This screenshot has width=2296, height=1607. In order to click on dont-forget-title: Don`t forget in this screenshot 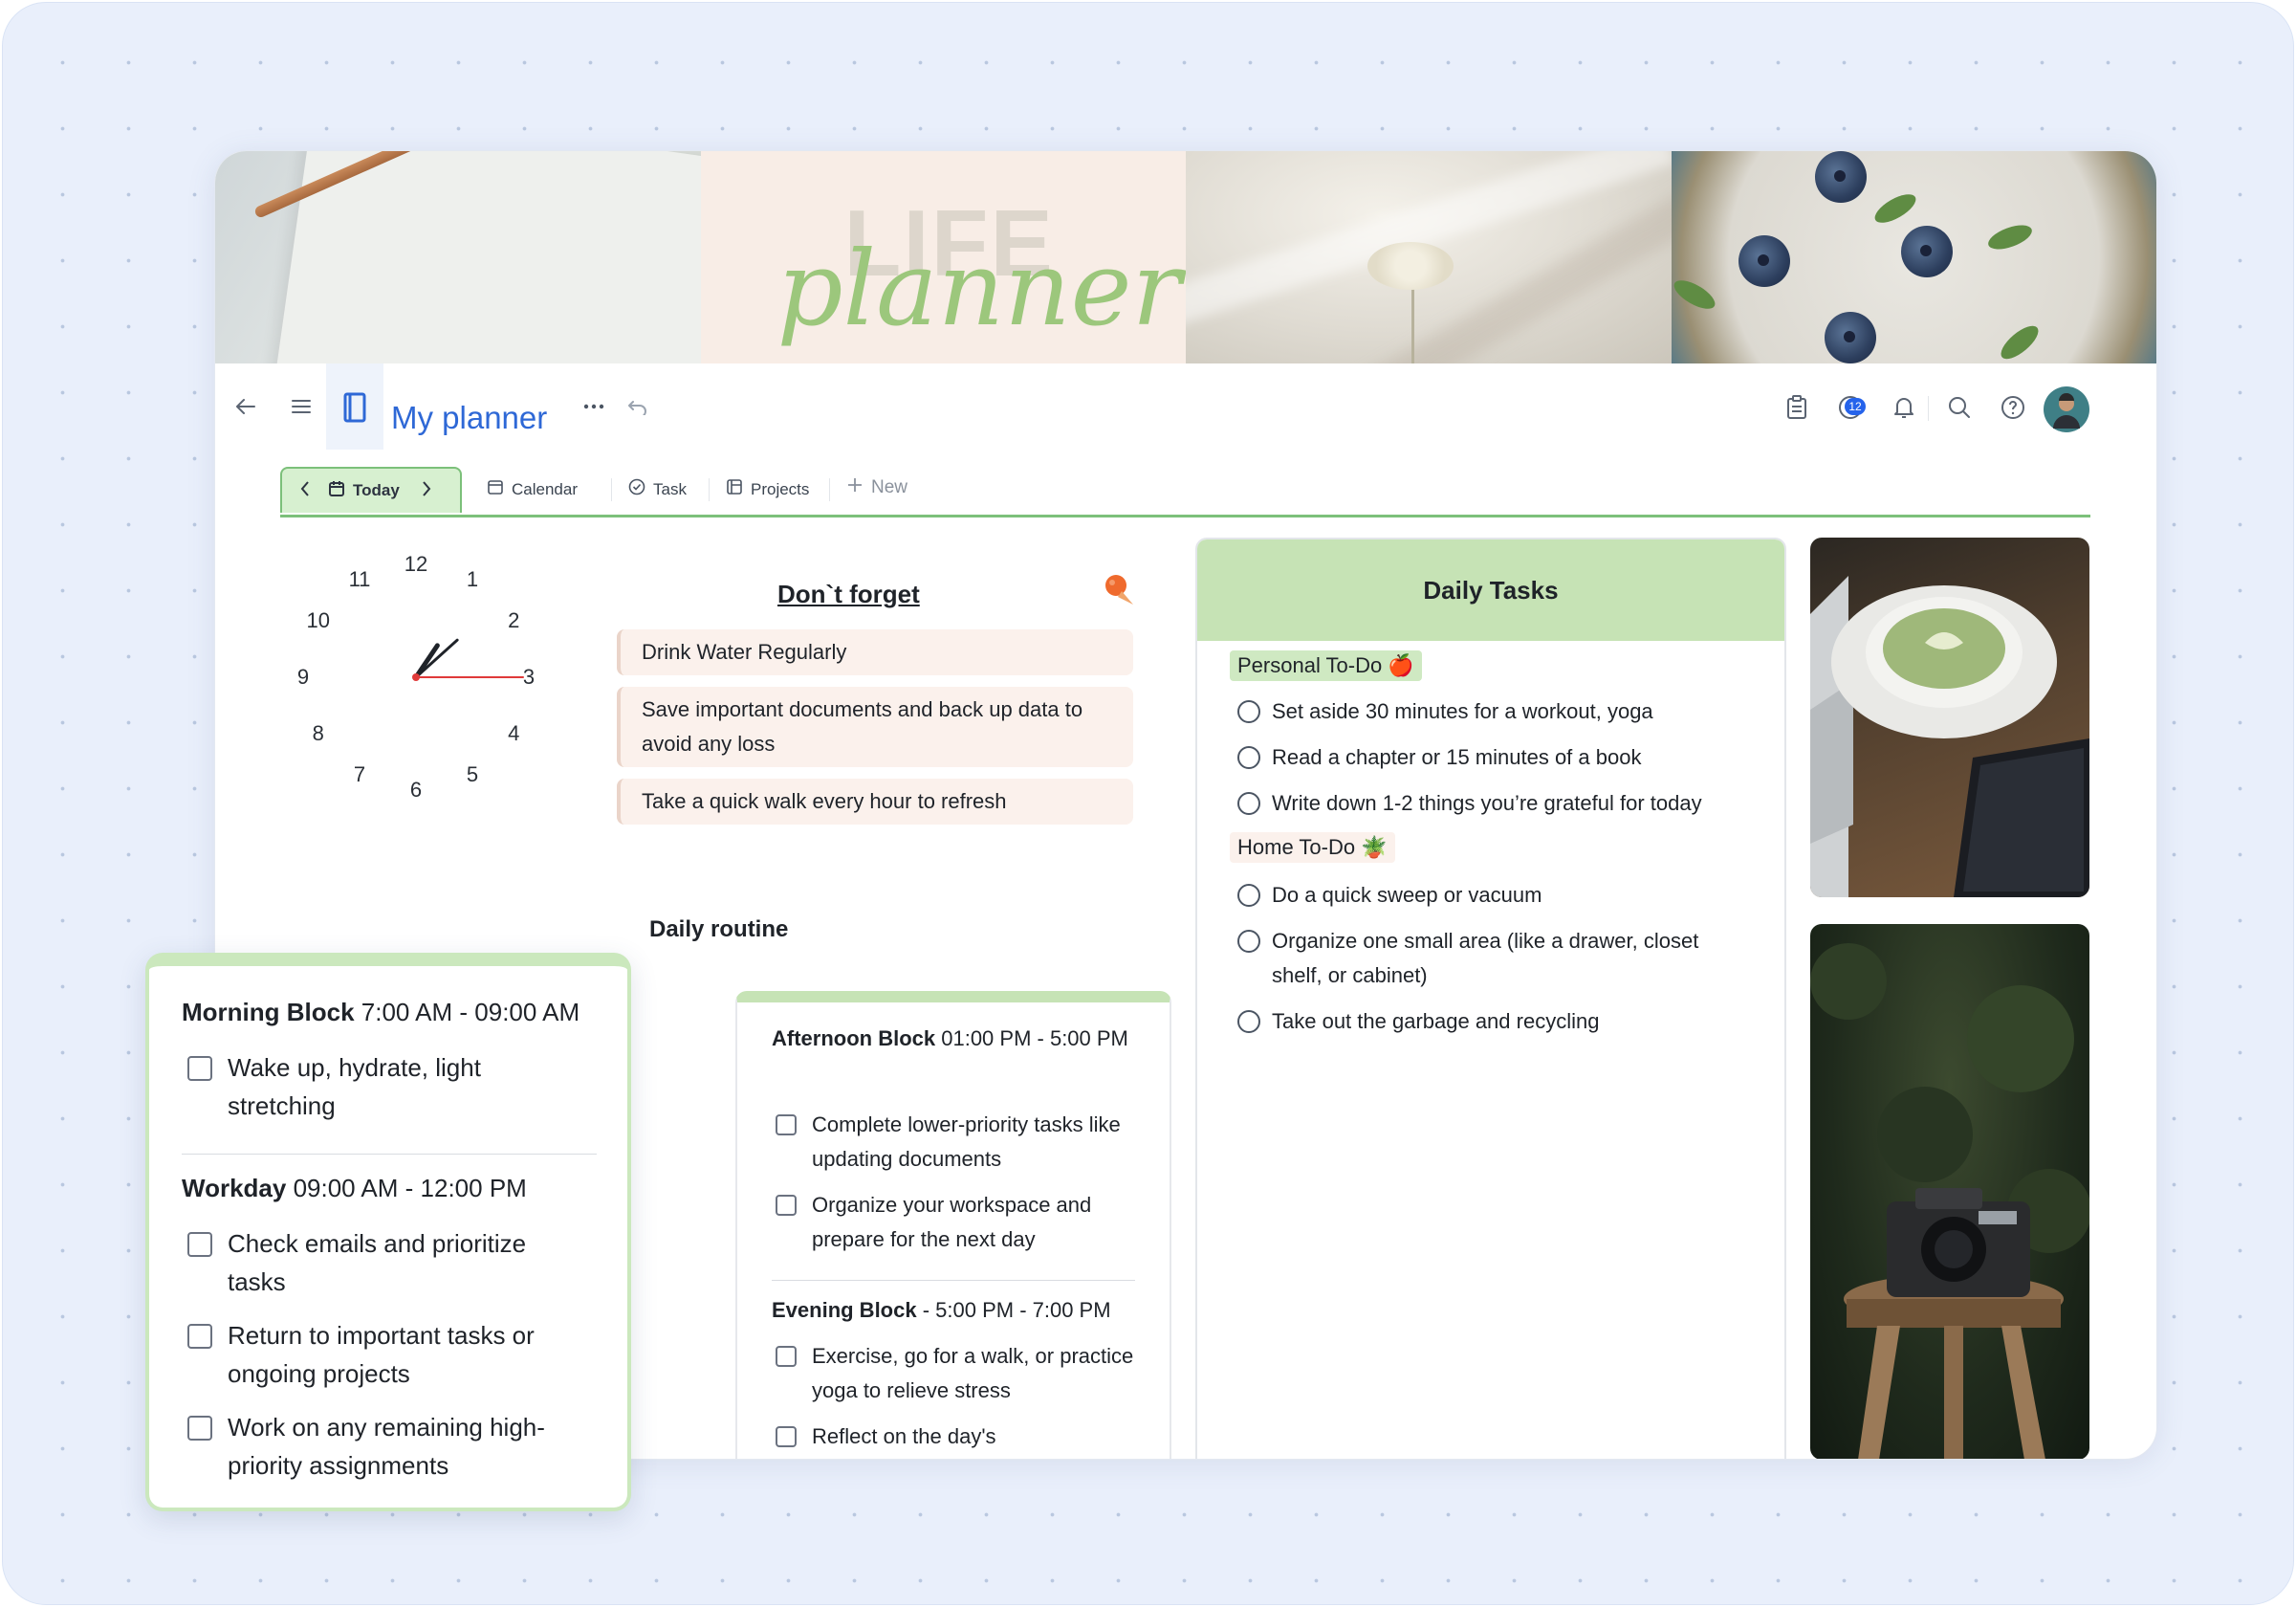, I will do `click(848, 594)`.